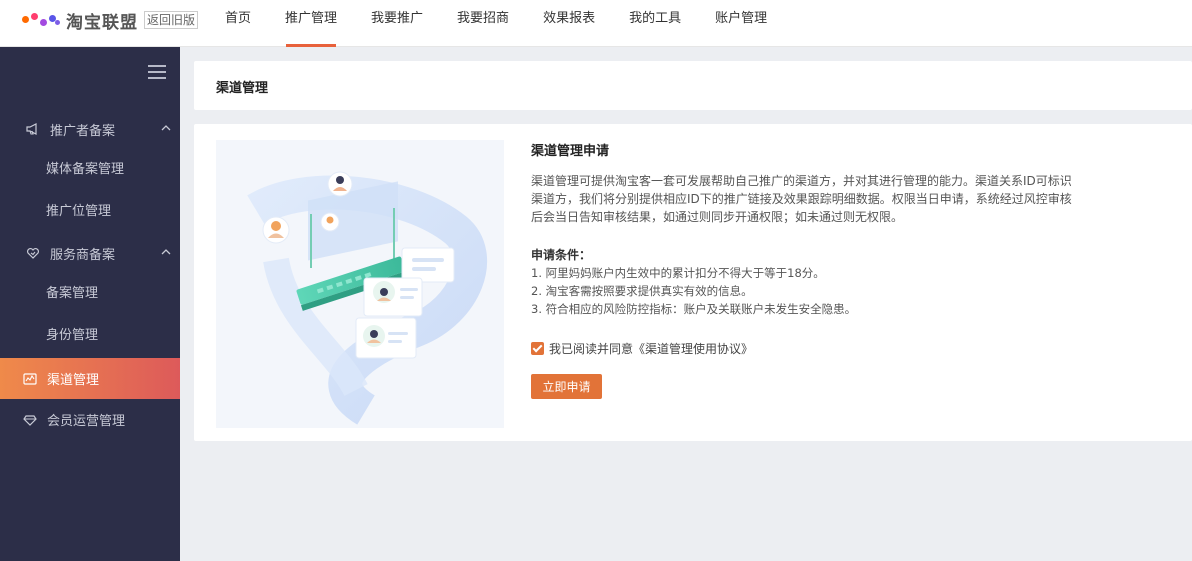 This screenshot has width=1192, height=561. I want to click on return-old-version-link: 返回旧版, so click(171, 20).